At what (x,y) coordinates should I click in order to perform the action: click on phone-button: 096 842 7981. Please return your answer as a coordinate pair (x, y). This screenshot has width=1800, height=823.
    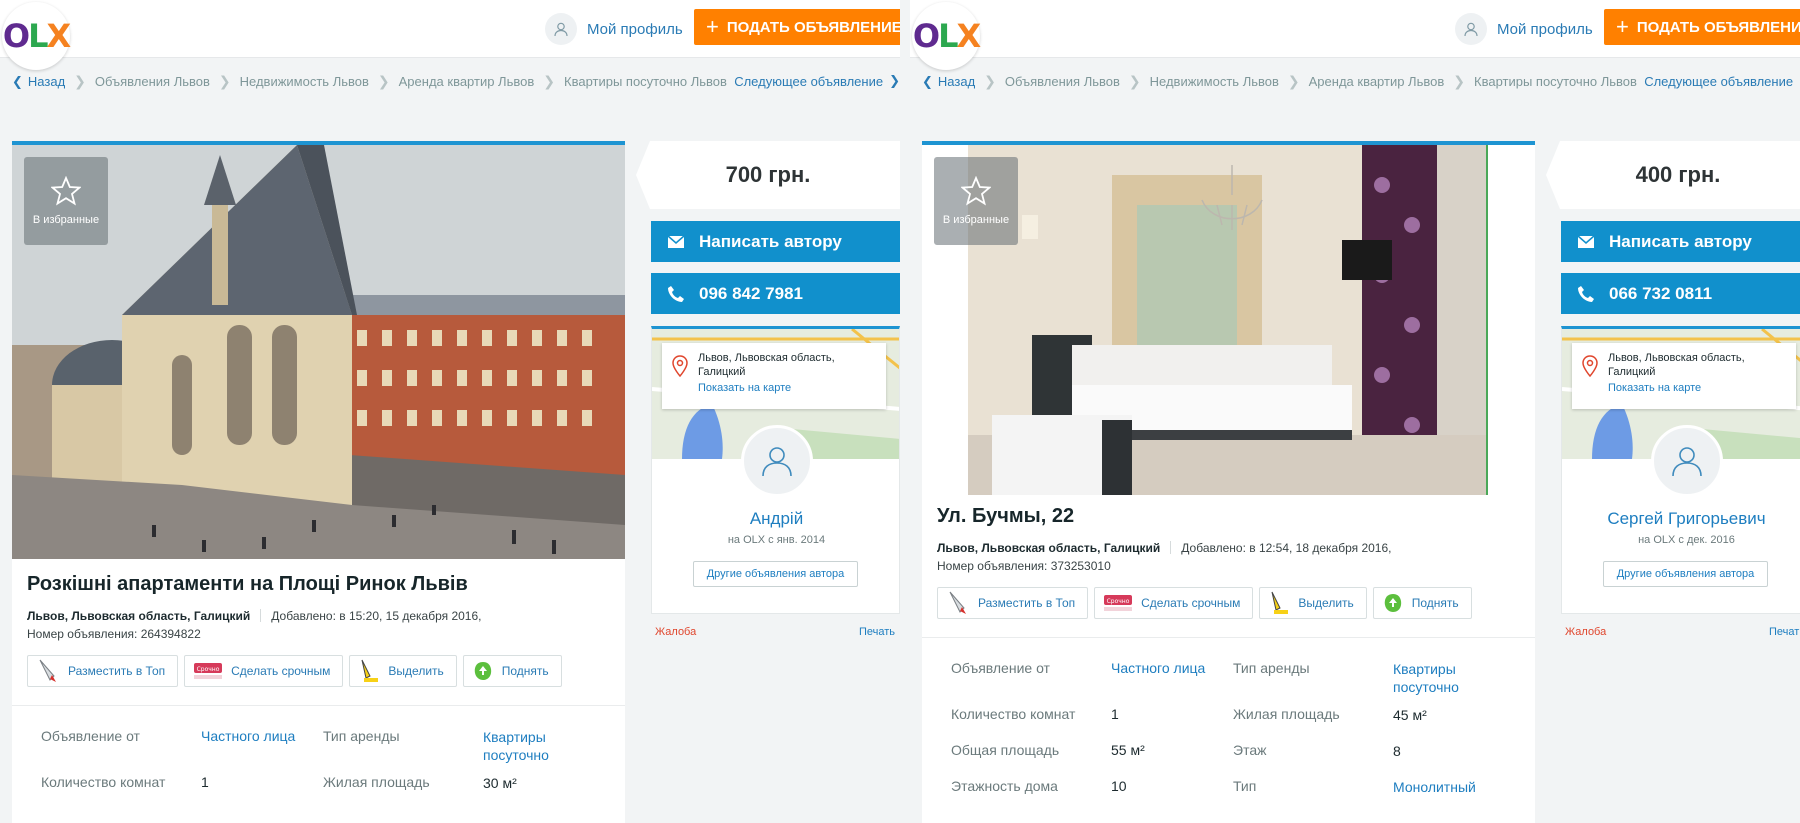
    Looking at the image, I should click on (775, 293).